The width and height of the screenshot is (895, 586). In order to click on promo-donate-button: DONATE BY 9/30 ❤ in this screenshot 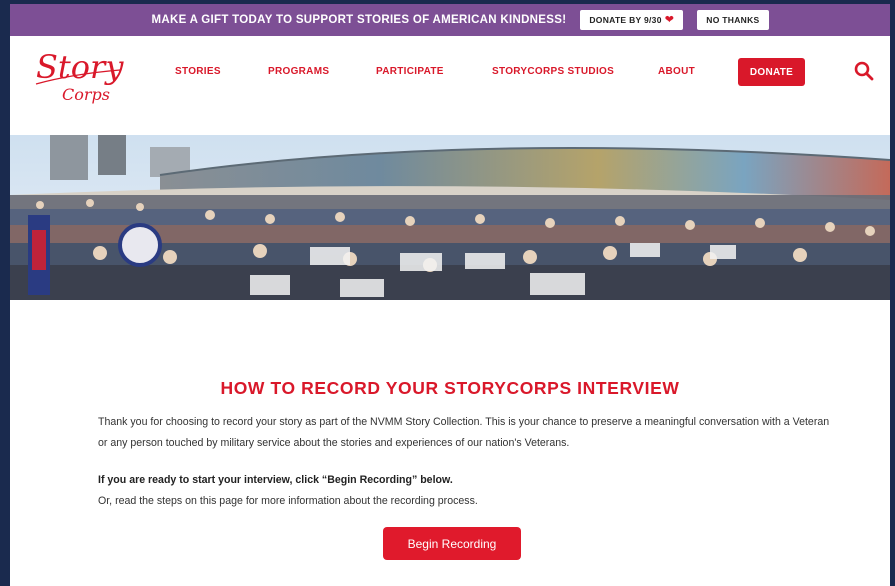, I will do `click(632, 20)`.